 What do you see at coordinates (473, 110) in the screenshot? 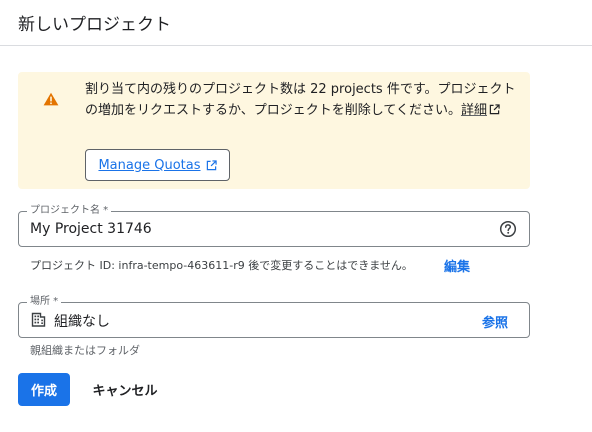
I see `detail-link-label: 詳細` at bounding box center [473, 110].